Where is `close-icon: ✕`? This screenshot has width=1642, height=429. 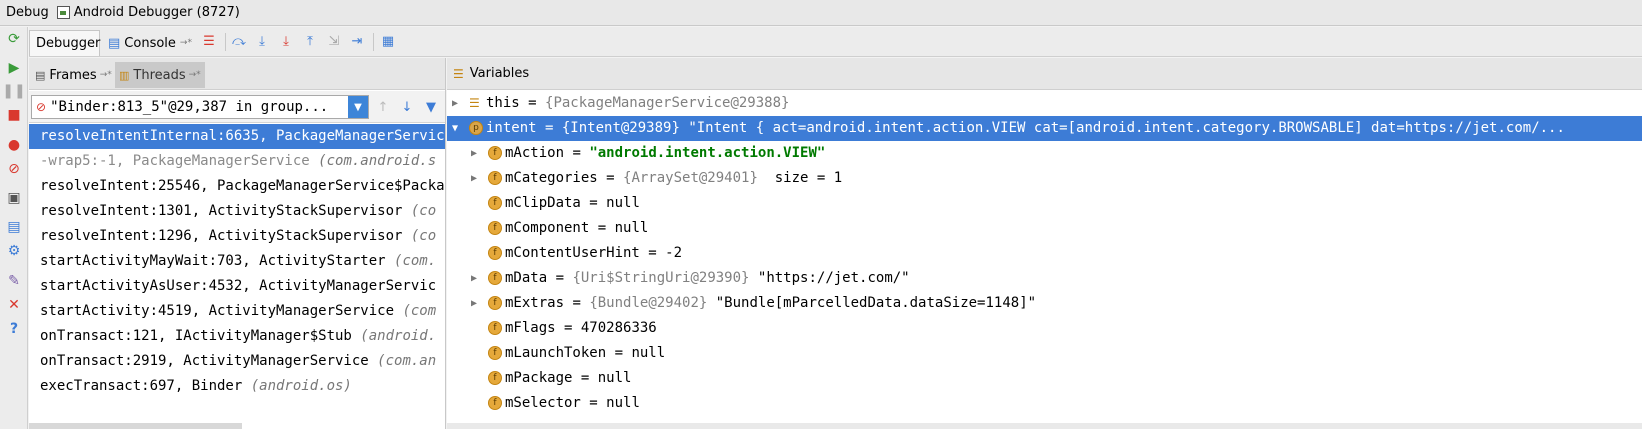
close-icon: ✕ is located at coordinates (14, 305).